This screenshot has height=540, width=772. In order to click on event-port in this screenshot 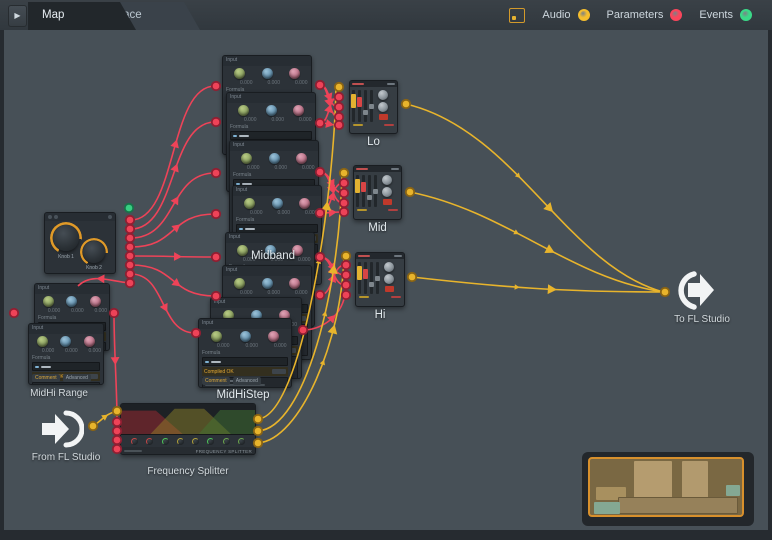, I will do `click(129, 208)`.